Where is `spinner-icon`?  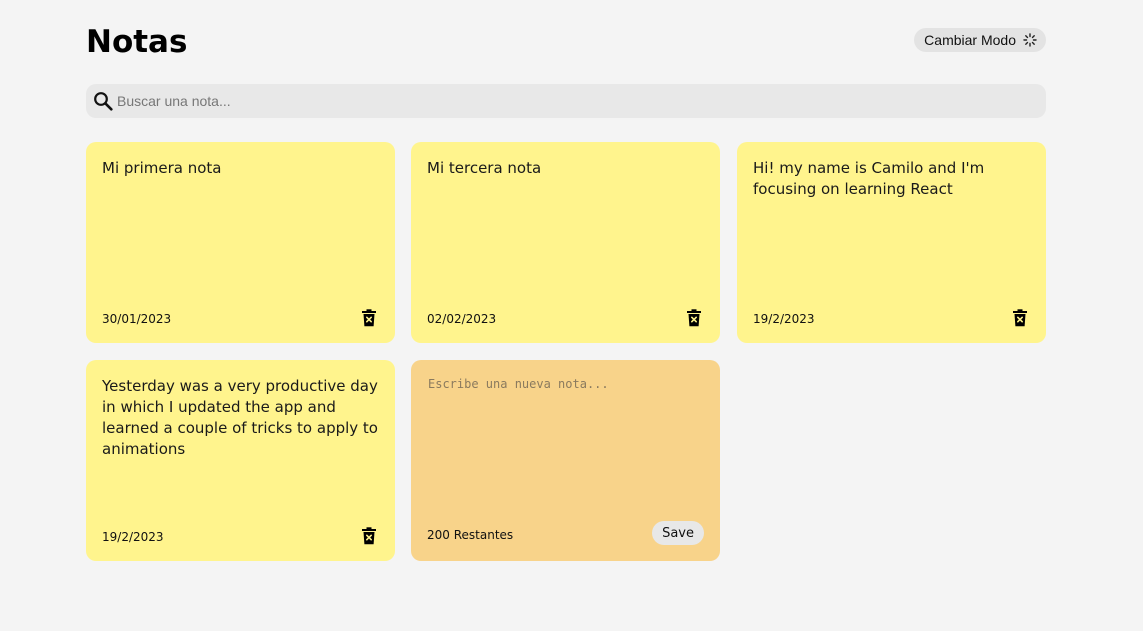 spinner-icon is located at coordinates (1030, 40).